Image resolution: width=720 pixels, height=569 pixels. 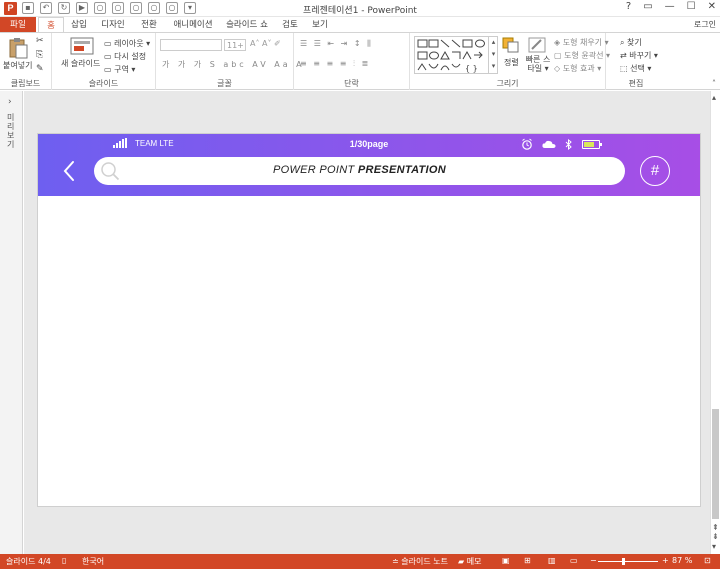 I want to click on shape-outline-button: ▢ 도형 윤곽선 ▾, so click(x=582, y=55).